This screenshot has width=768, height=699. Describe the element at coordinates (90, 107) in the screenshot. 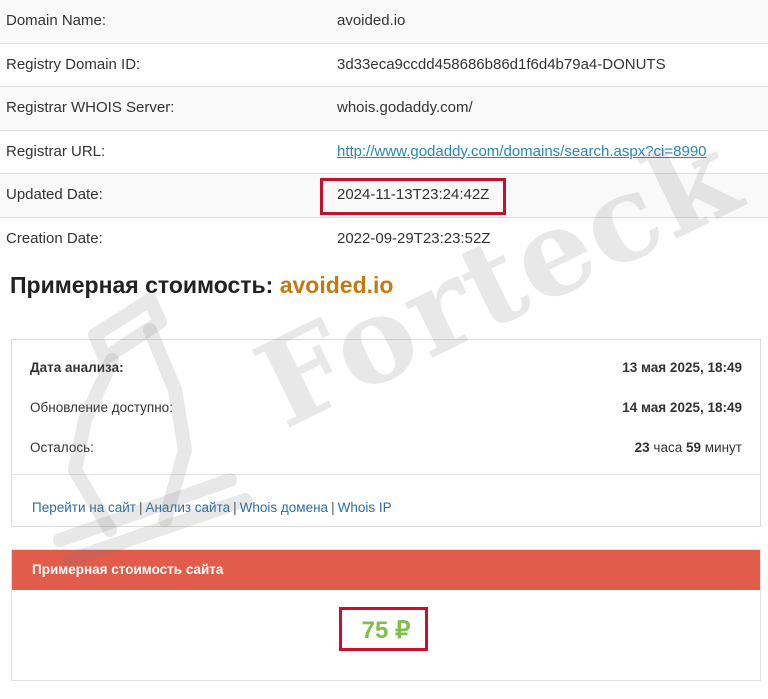

I see `whois-label: Registrar WHOIS Server:` at that location.